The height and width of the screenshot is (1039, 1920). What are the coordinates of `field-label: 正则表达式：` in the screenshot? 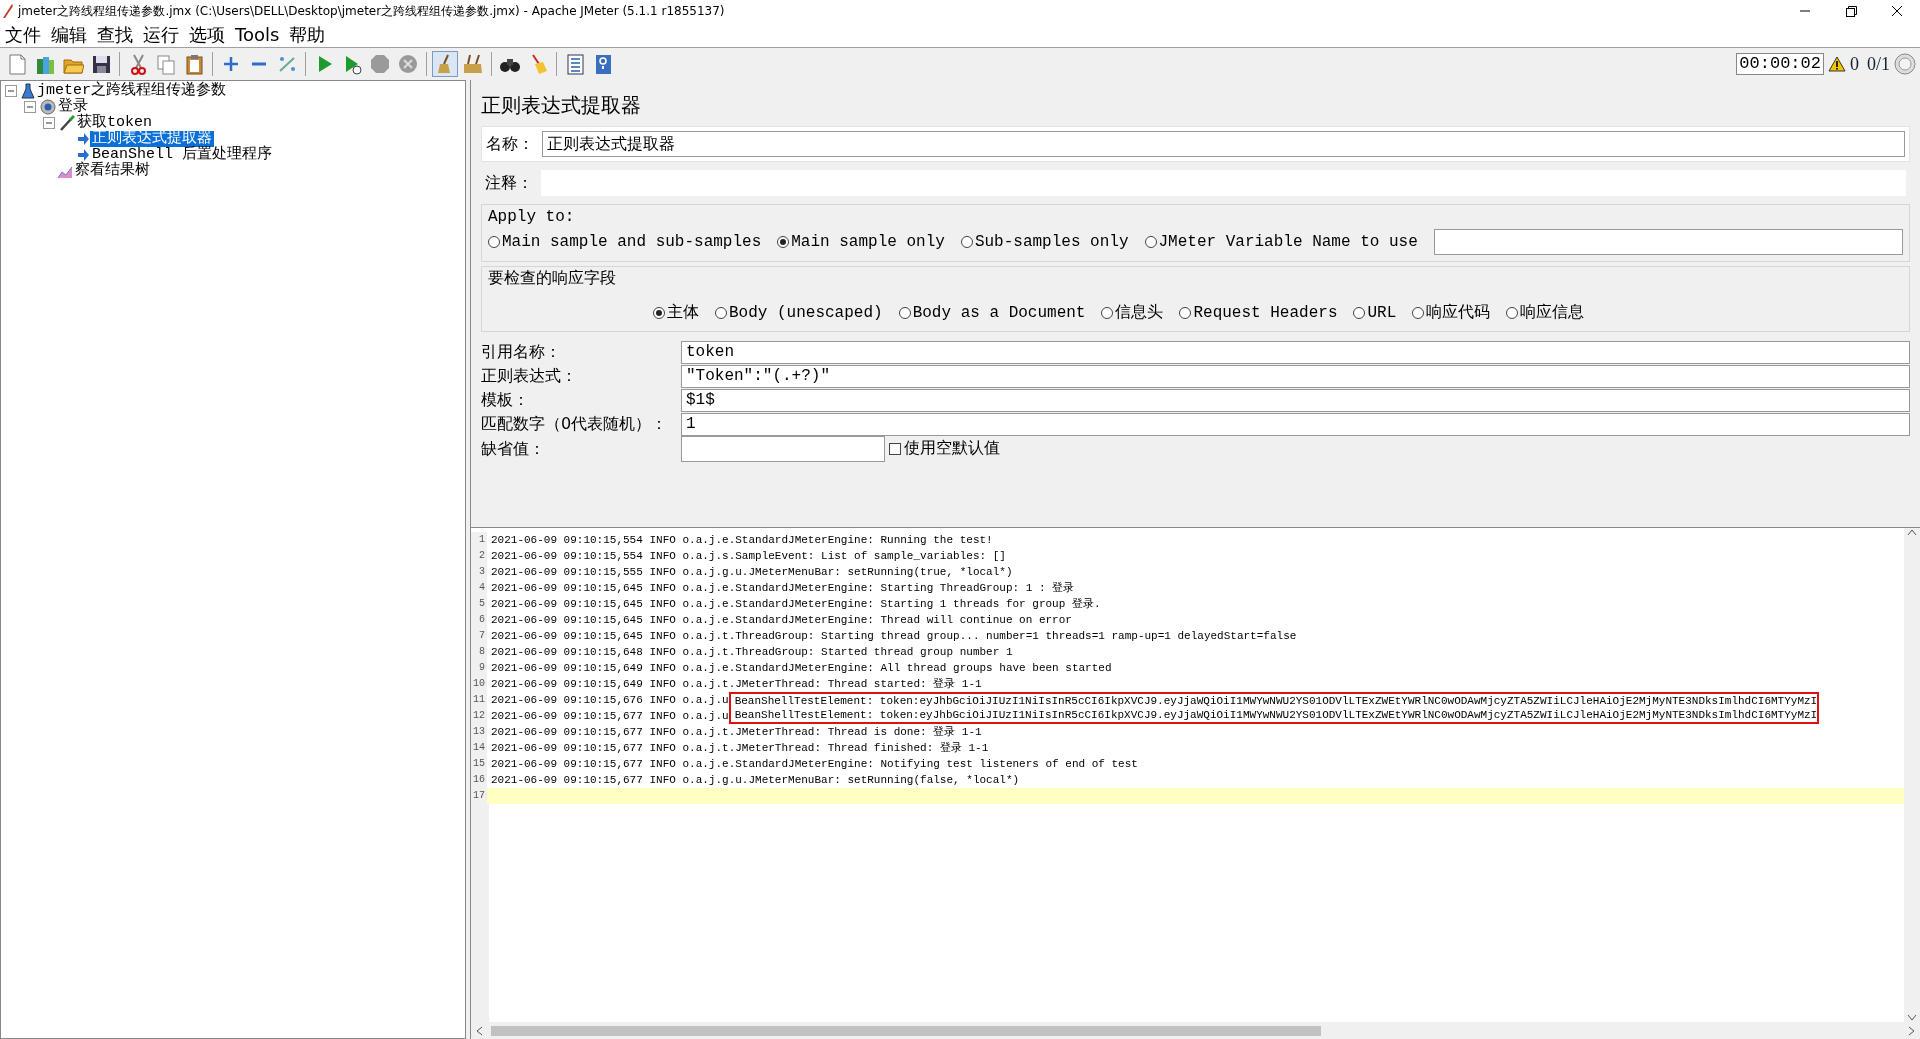 It's located at (529, 376).